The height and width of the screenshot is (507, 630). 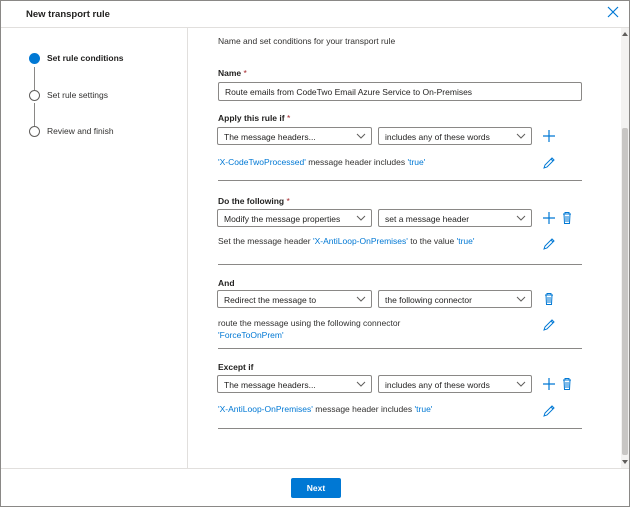 I want to click on exception-desc-text: message header includes, so click(x=364, y=409).